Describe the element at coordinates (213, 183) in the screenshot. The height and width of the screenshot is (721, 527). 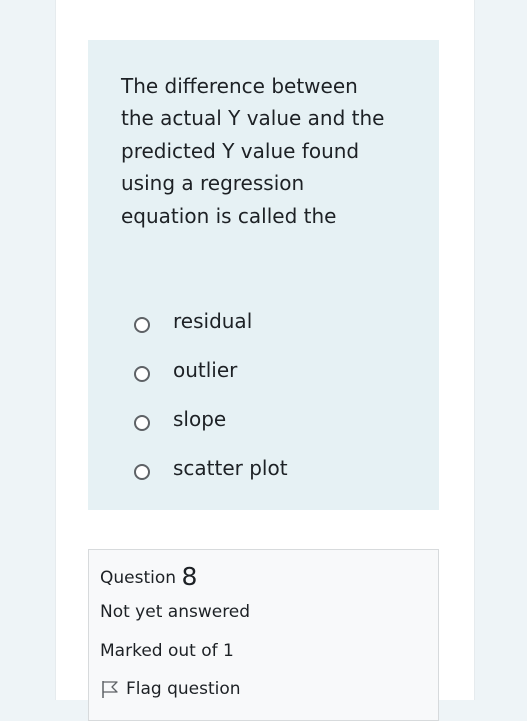
I see `question-text-line: using a regression` at that location.